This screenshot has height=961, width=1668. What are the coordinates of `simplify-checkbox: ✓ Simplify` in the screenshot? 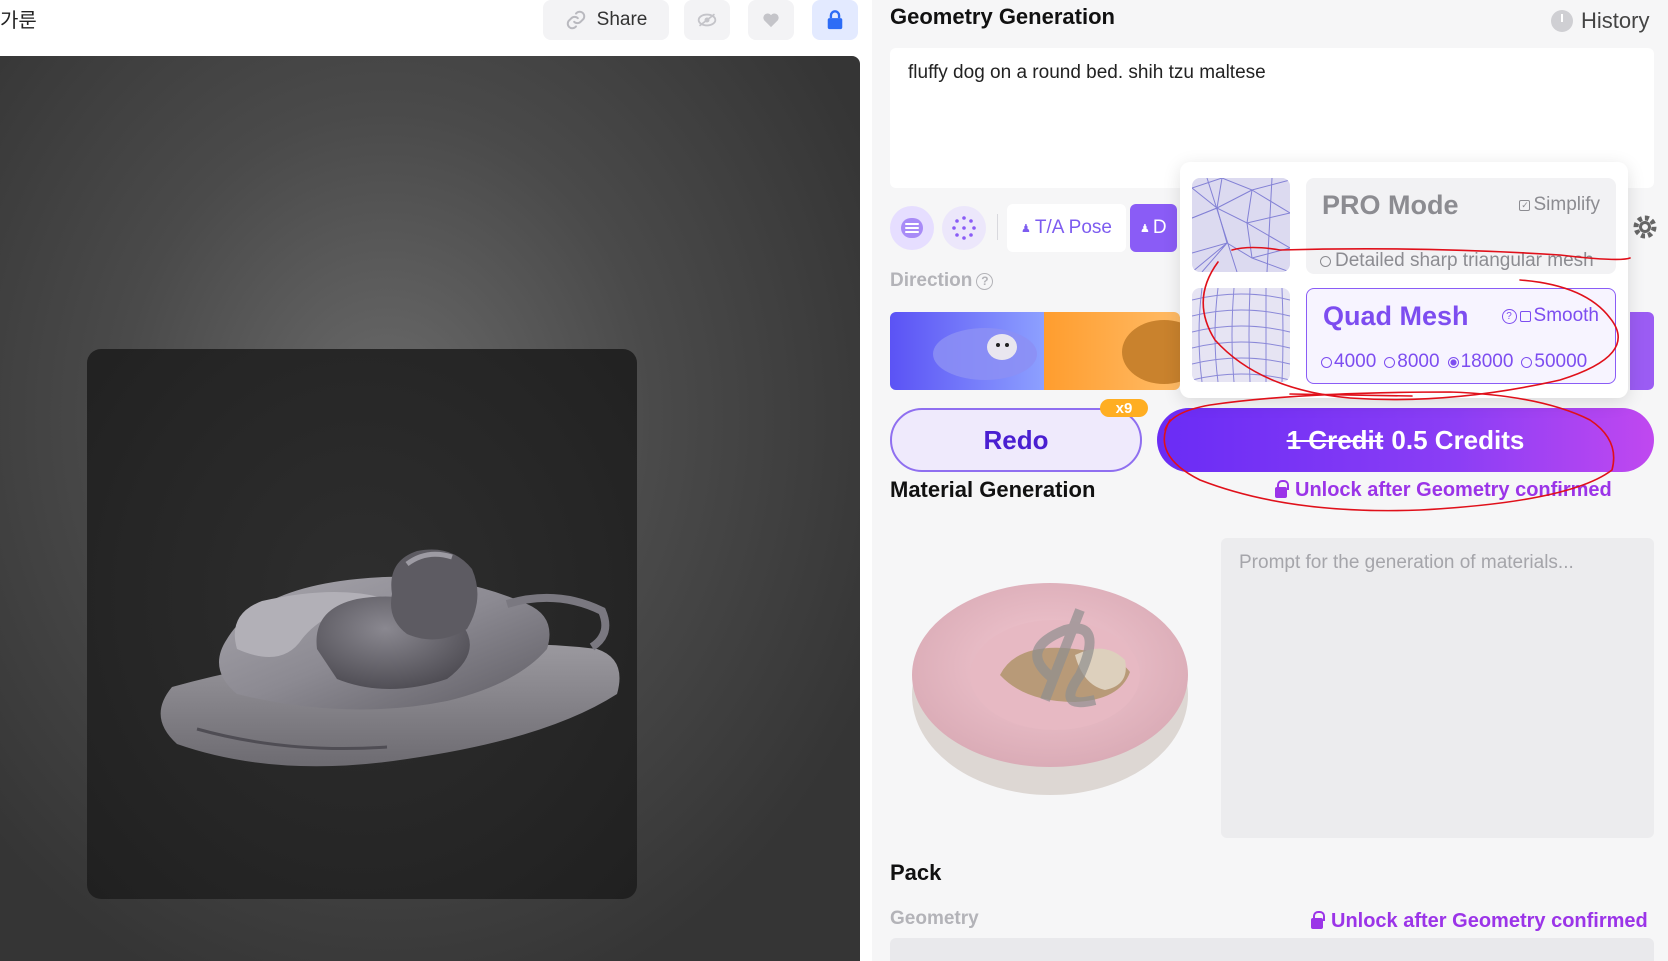 It's located at (1559, 205).